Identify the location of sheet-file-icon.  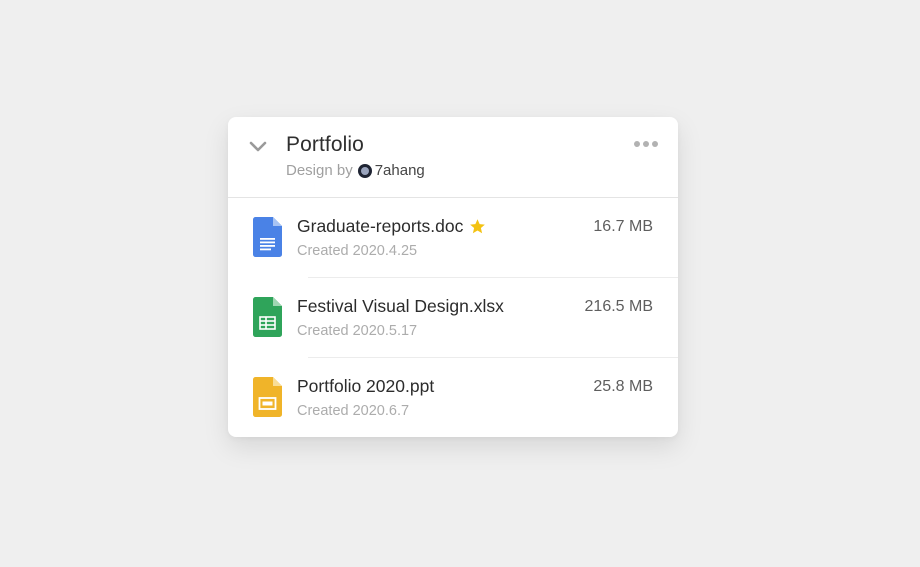
(267, 317).